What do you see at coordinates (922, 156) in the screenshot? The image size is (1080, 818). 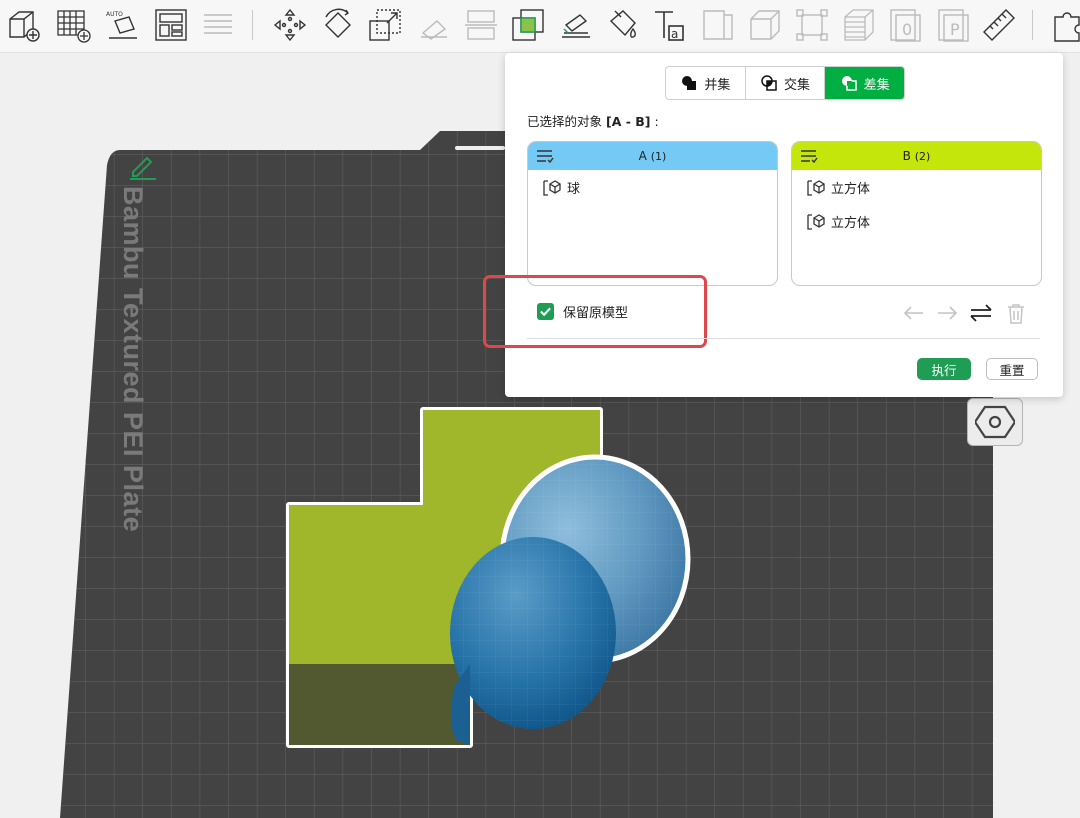 I see `list-b-count: (2)` at bounding box center [922, 156].